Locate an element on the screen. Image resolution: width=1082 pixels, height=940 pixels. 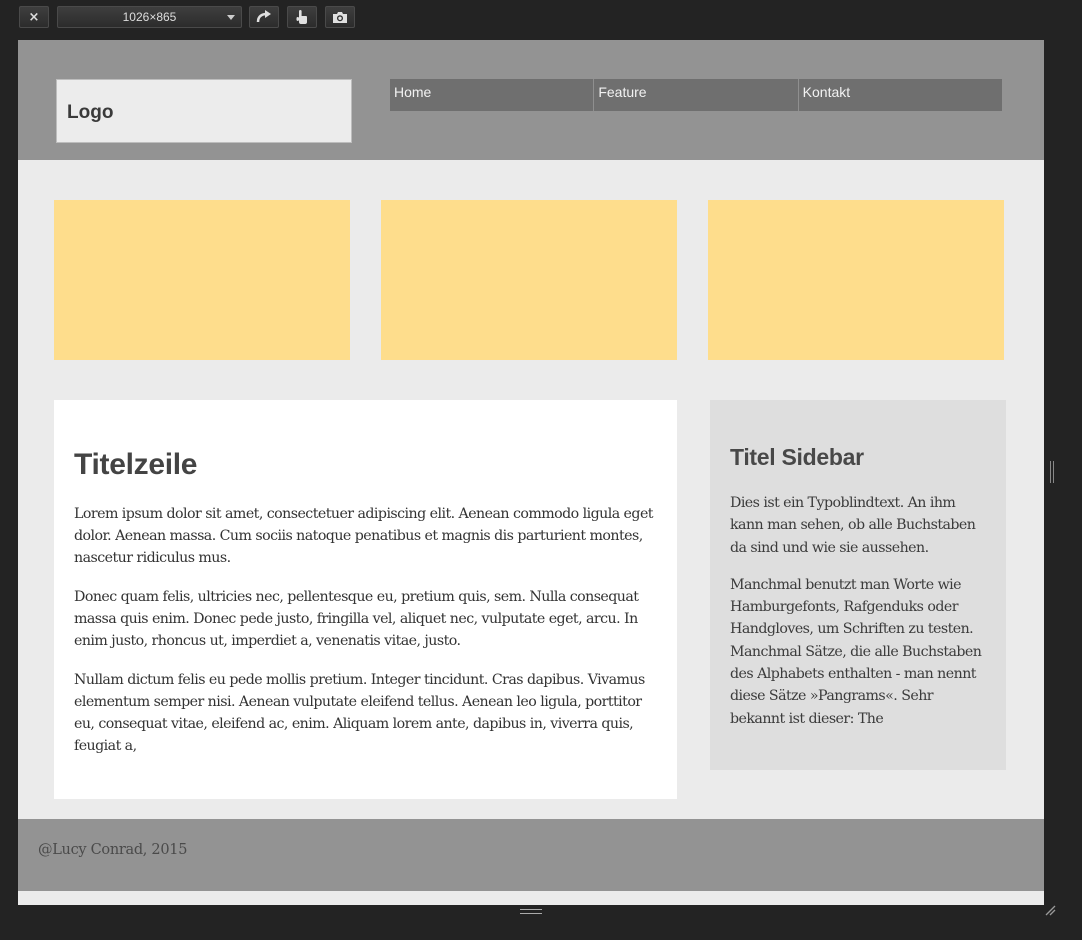
screenshot-button is located at coordinates (340, 17).